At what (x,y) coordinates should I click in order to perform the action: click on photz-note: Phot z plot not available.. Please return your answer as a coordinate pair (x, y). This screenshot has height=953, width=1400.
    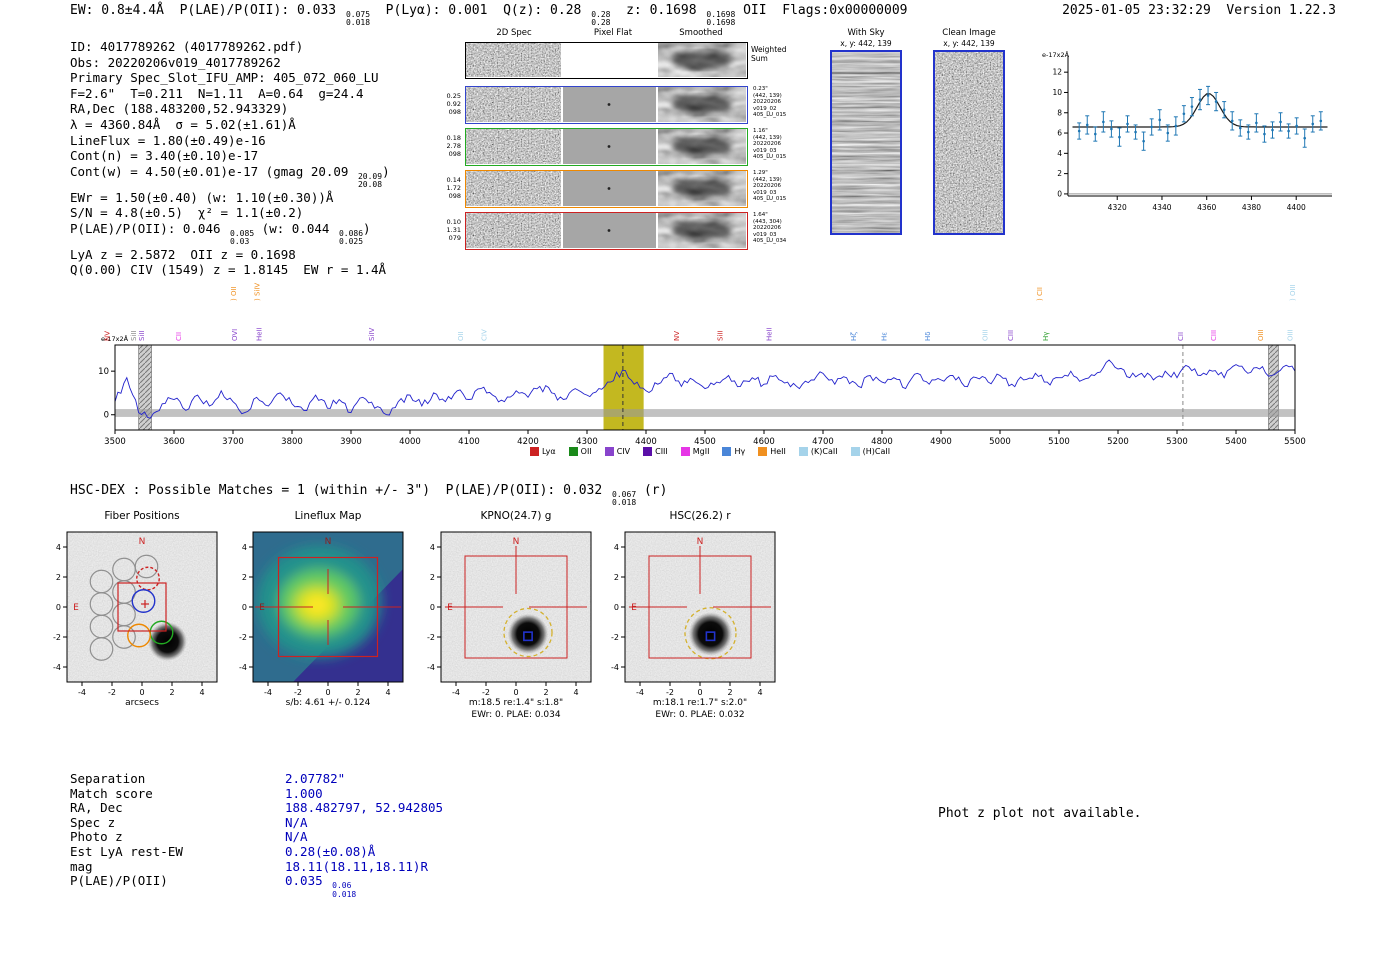
    Looking at the image, I should click on (1040, 813).